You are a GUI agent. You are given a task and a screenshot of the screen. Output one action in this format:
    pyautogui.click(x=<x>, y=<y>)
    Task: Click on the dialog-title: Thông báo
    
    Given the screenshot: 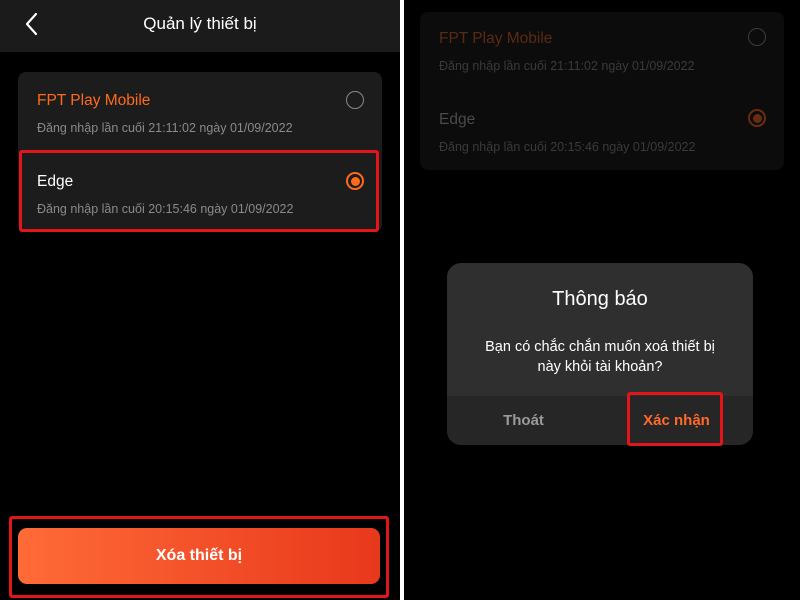 What is the action you would take?
    pyautogui.click(x=600, y=299)
    